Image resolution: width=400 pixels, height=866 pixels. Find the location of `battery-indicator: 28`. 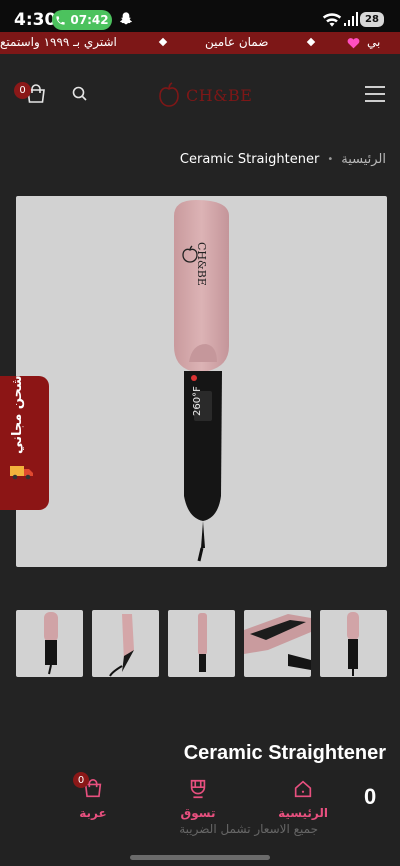

battery-indicator: 28 is located at coordinates (372, 19).